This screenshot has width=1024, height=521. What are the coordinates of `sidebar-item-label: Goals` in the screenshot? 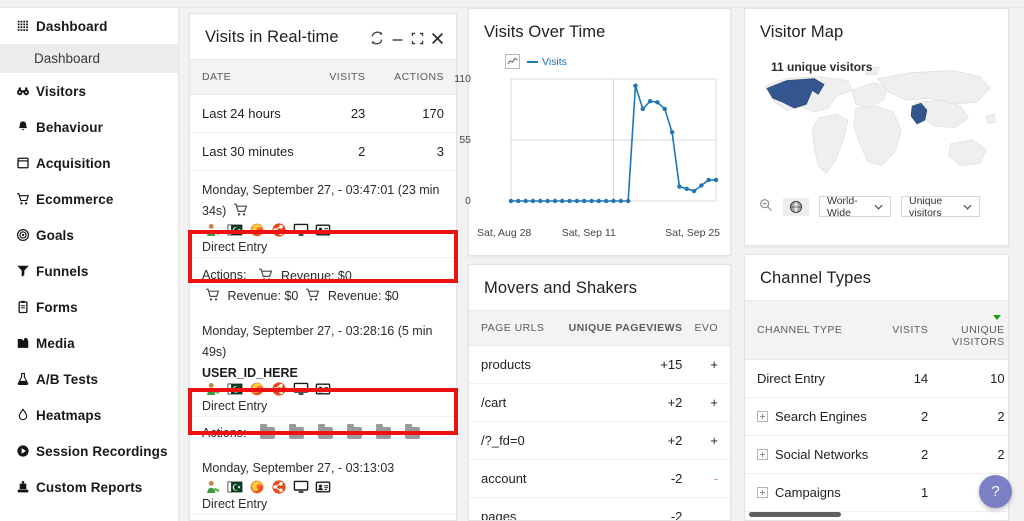 It's located at (55, 235).